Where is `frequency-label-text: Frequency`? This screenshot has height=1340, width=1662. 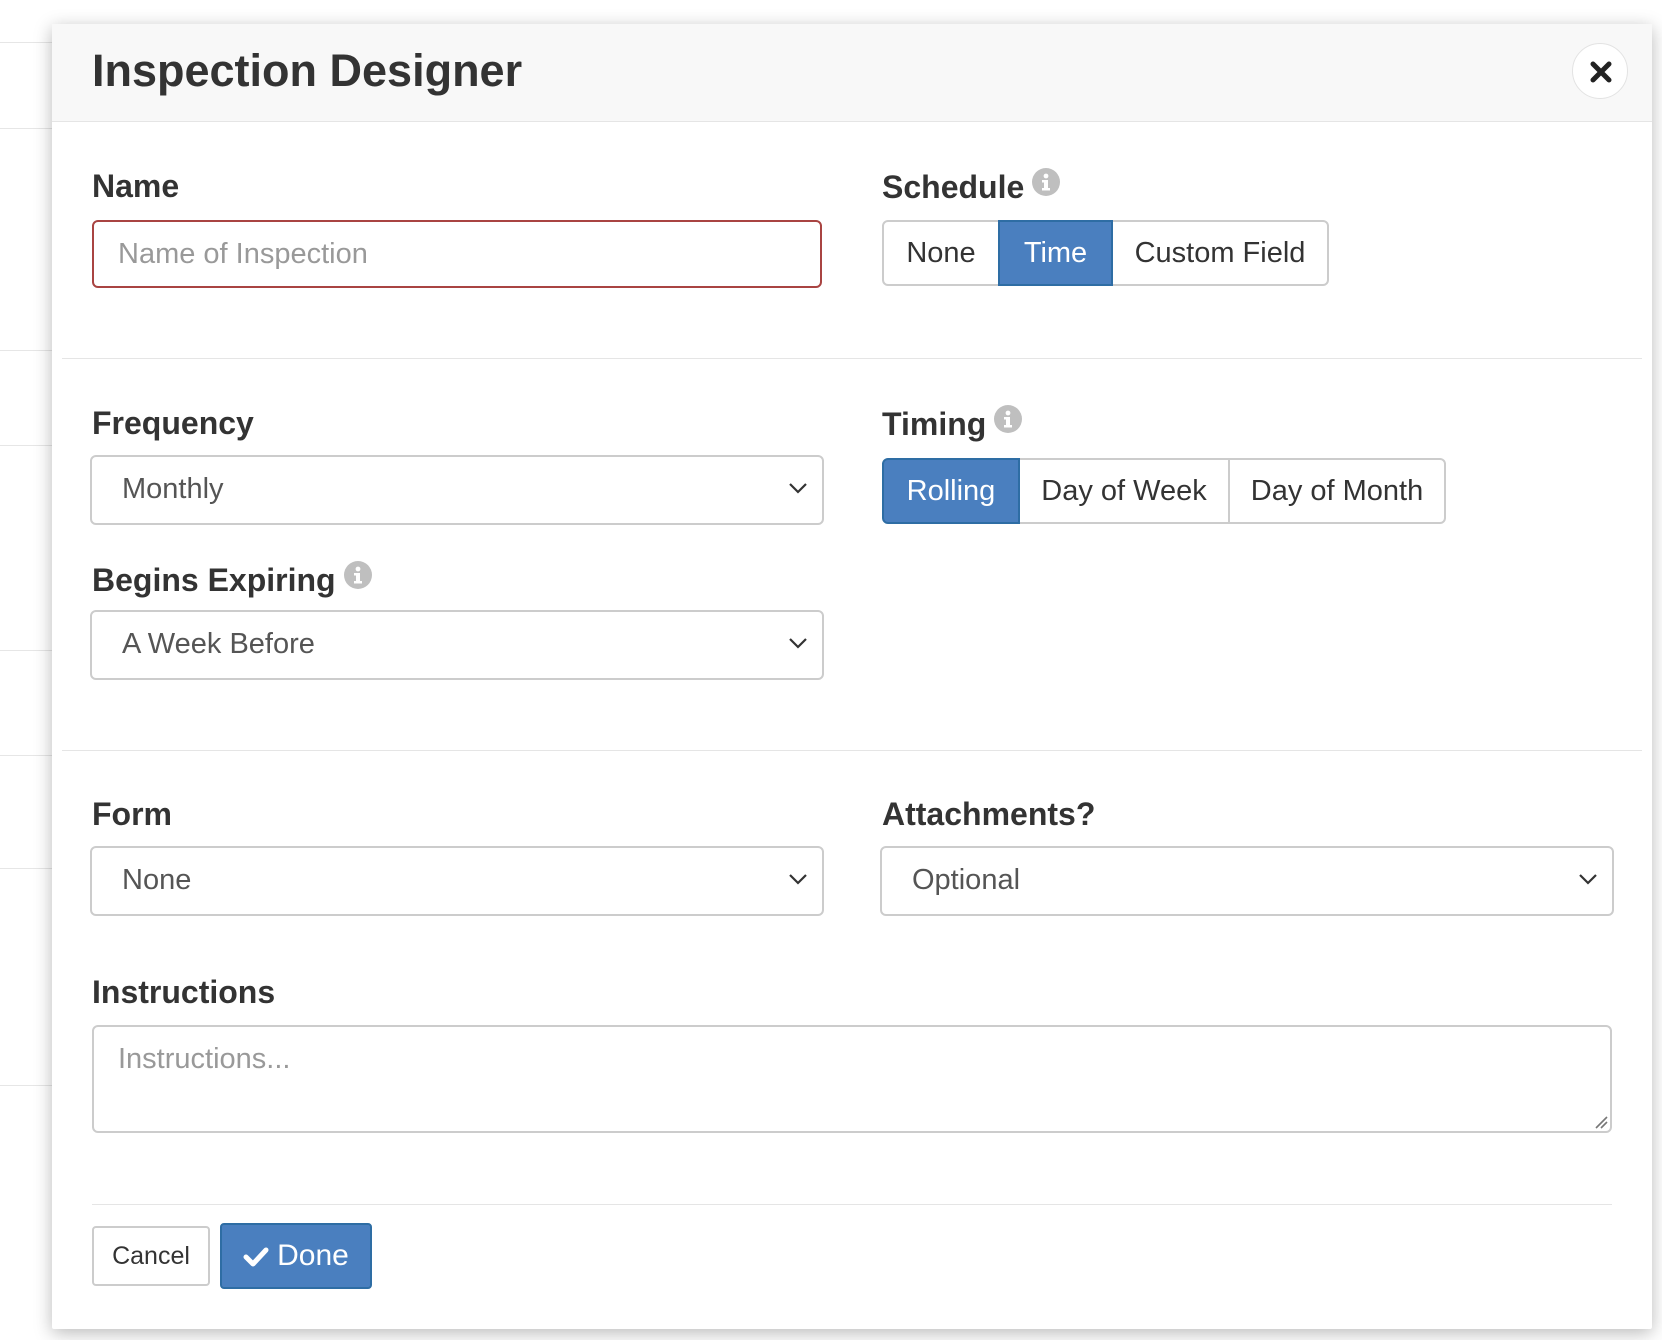
frequency-label-text: Frequency is located at coordinates (173, 423).